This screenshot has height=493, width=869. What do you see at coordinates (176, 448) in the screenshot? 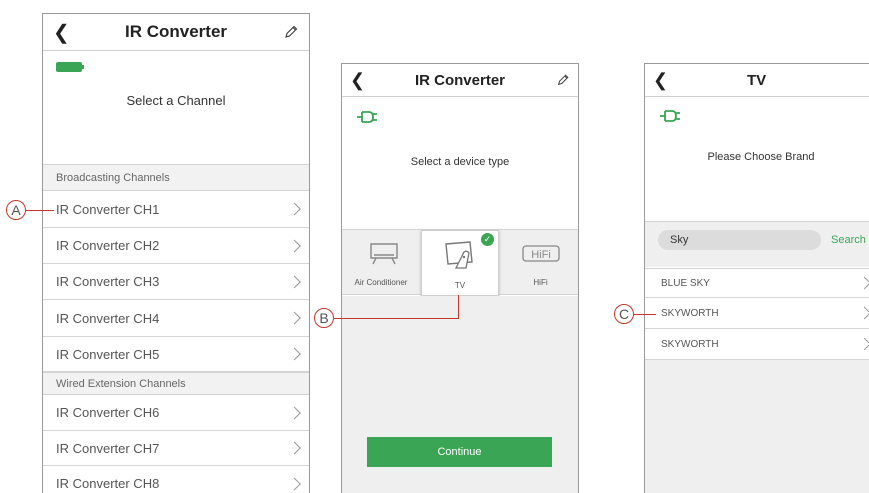
I see `channel-row-ch7: IR Converter CH7` at bounding box center [176, 448].